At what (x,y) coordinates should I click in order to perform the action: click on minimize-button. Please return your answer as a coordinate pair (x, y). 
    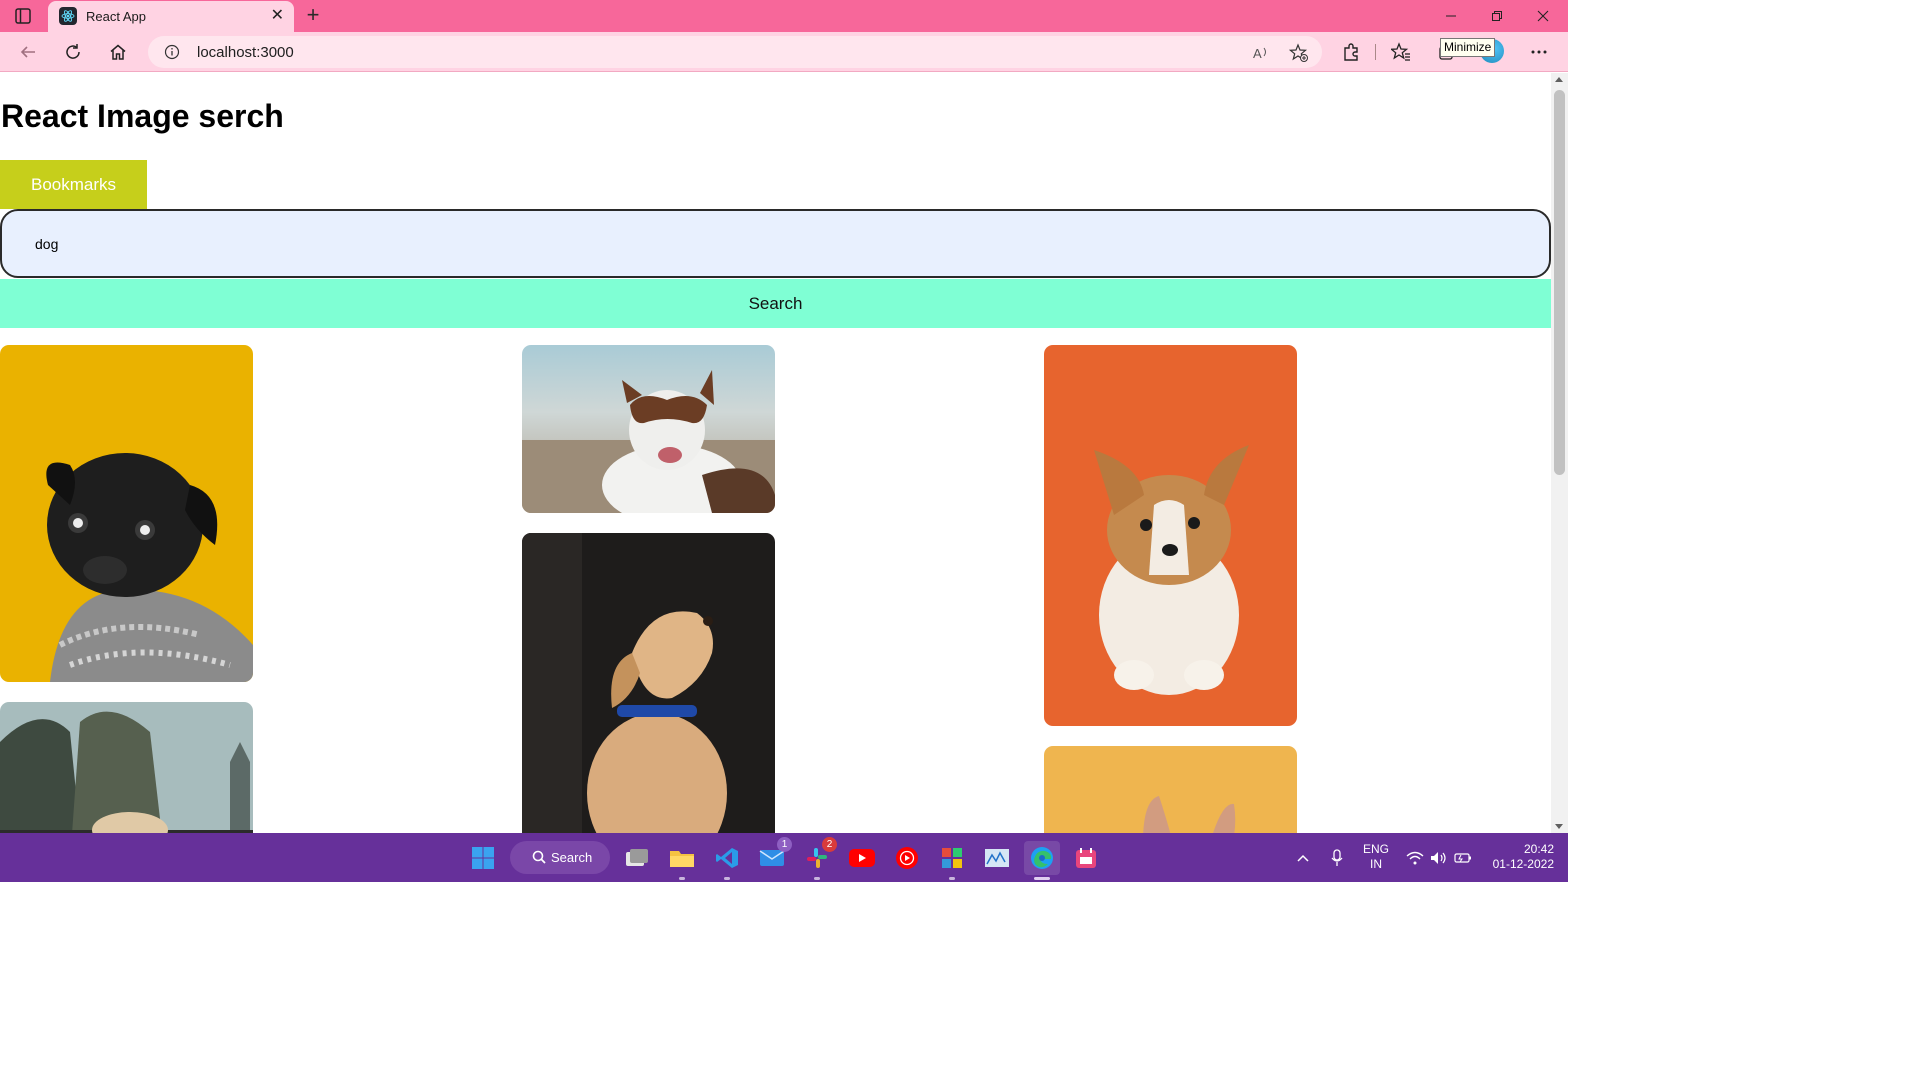
    Looking at the image, I should click on (1451, 16).